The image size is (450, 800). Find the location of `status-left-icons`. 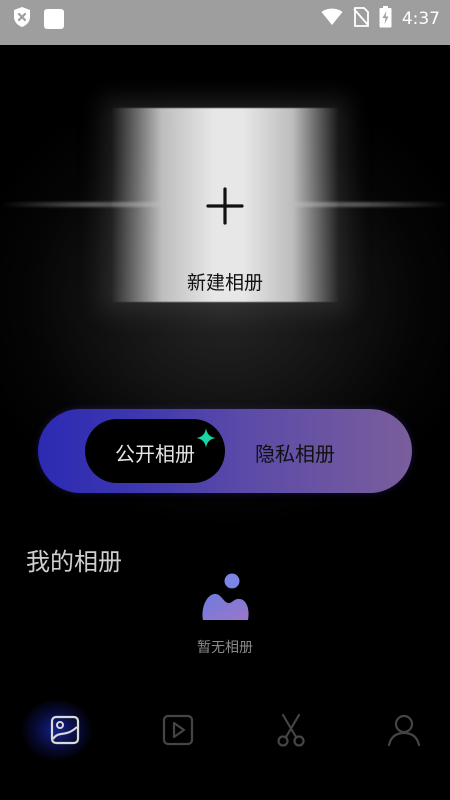

status-left-icons is located at coordinates (38, 19).